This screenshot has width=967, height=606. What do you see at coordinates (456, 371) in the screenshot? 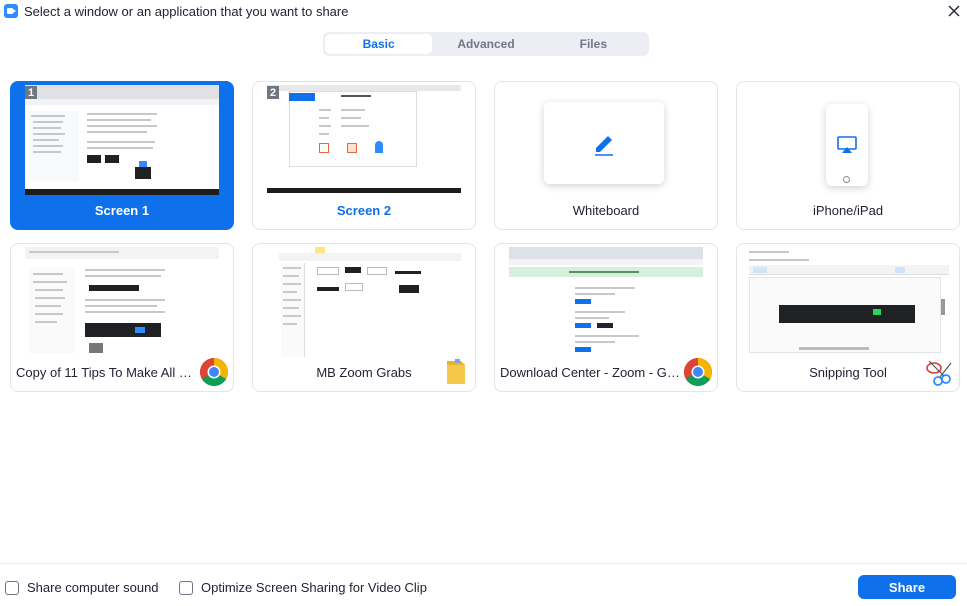
I see `folder-icon` at bounding box center [456, 371].